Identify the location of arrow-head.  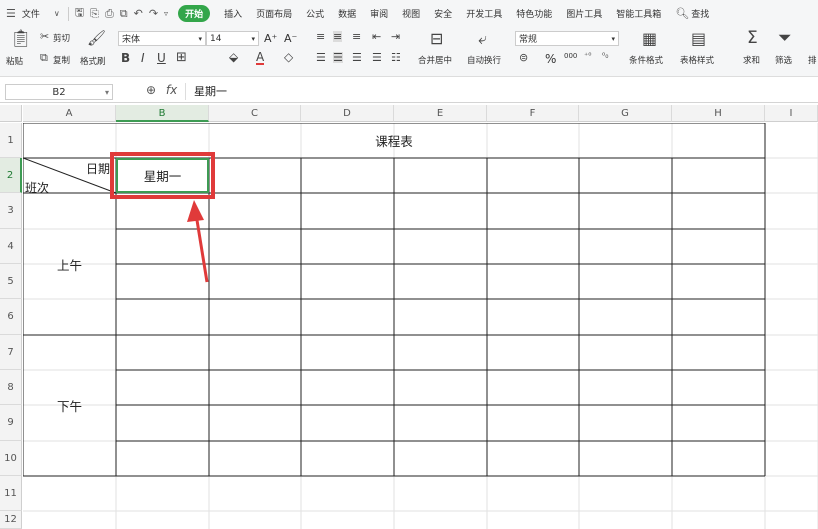
(195, 211).